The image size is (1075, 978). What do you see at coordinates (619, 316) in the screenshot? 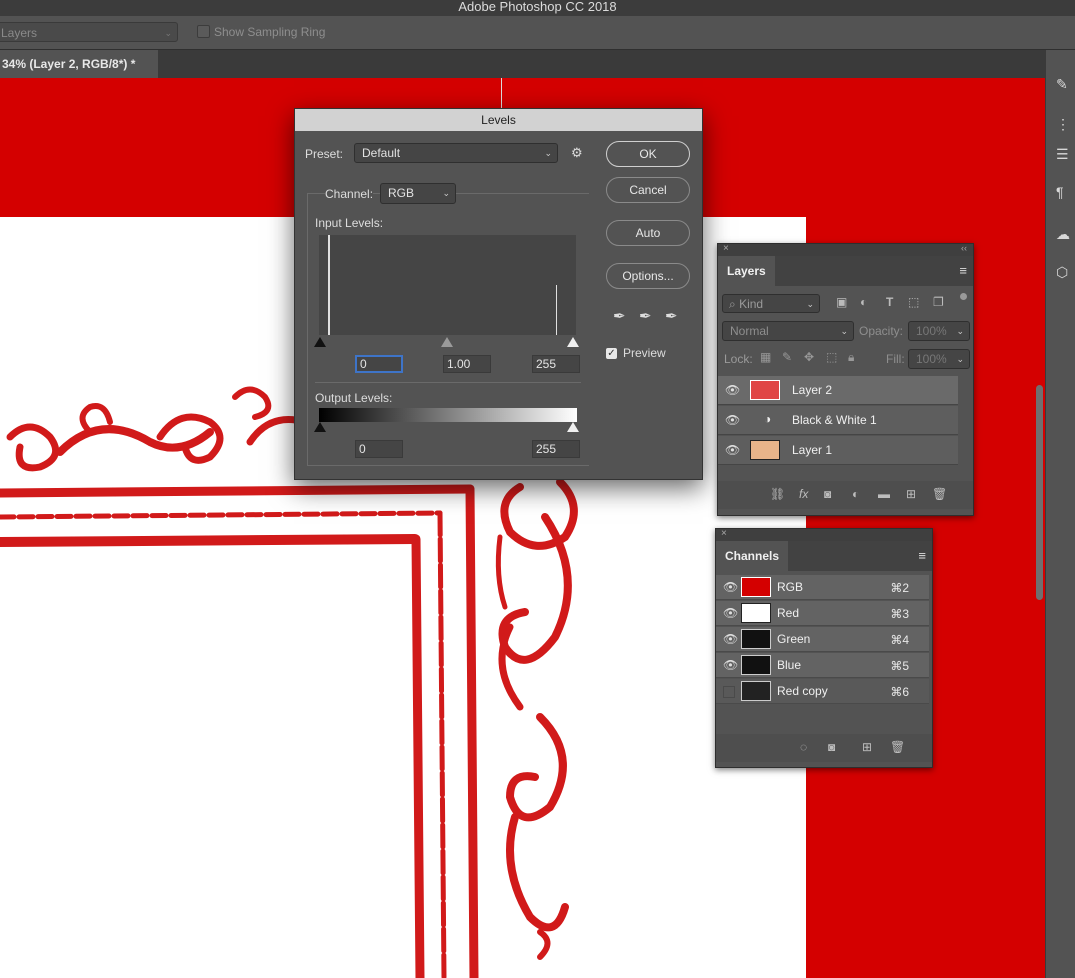
I see `black-eyedropper-icon: ✒` at bounding box center [619, 316].